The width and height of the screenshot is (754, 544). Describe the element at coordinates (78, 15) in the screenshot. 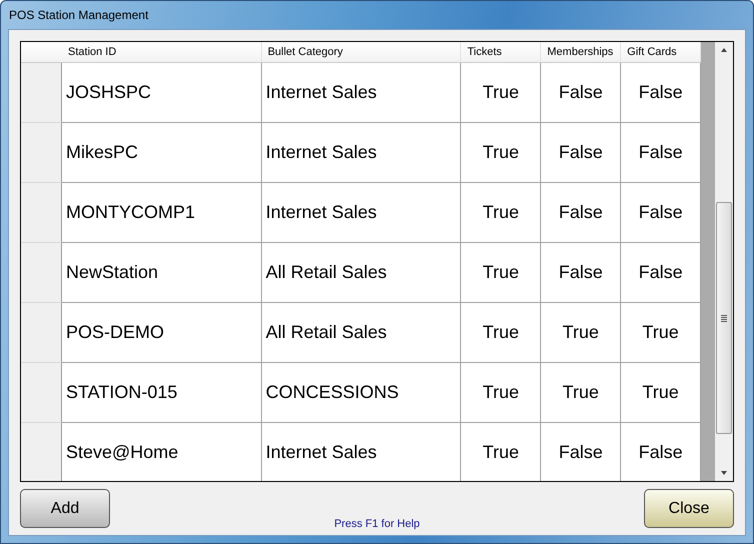

I see `window-title: POS Station Management` at that location.